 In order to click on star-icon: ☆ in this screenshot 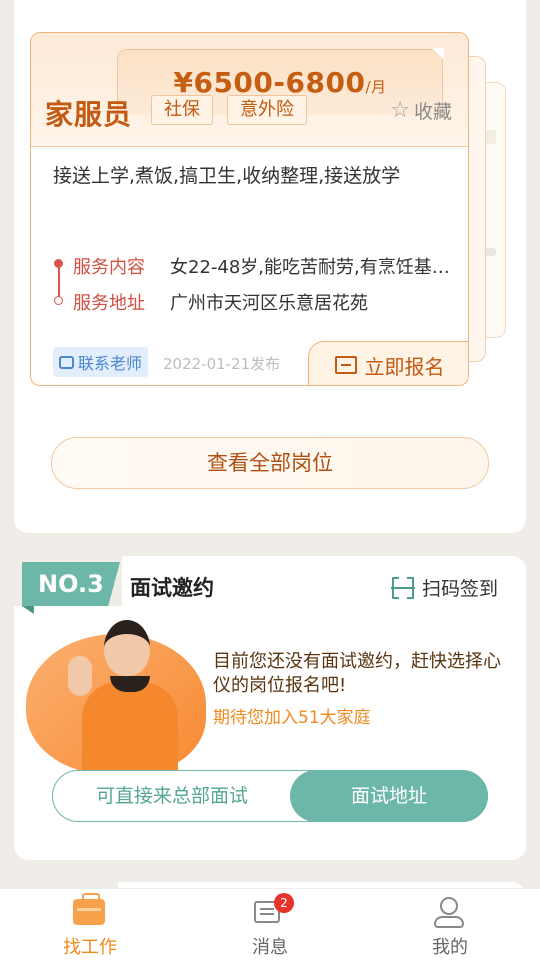, I will do `click(400, 110)`.